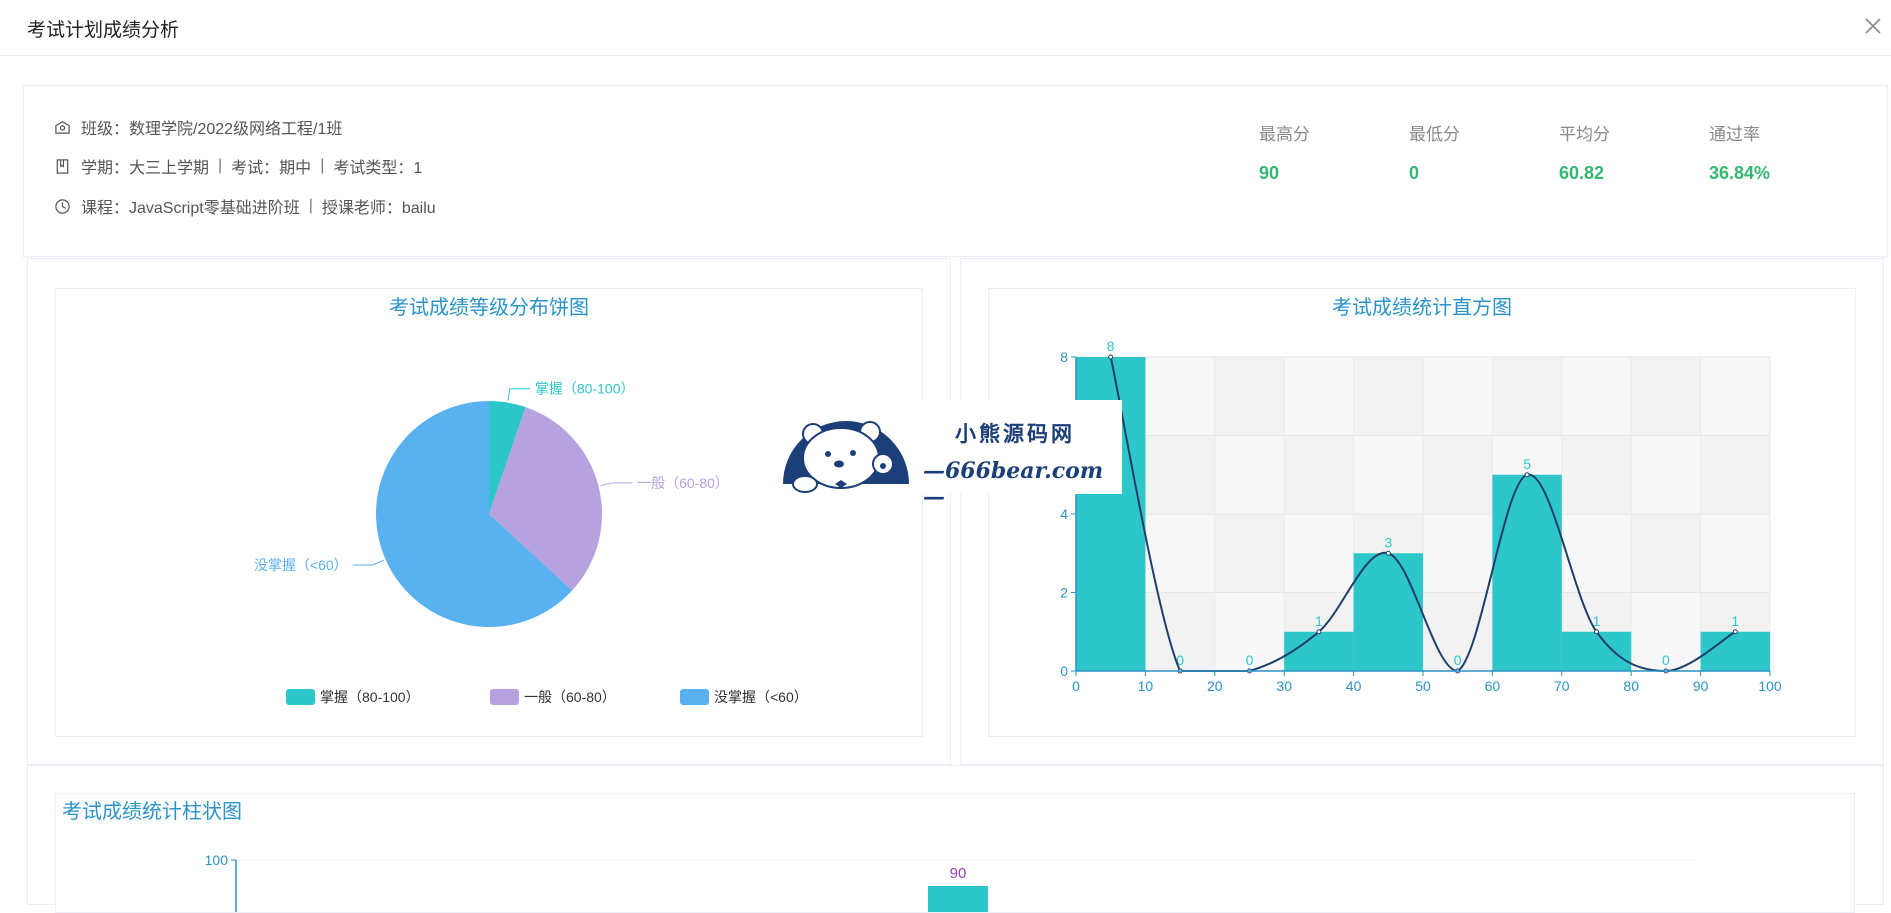 This screenshot has width=1891, height=913. What do you see at coordinates (1740, 173) in the screenshot?
I see `stat-value: 36.84%` at bounding box center [1740, 173].